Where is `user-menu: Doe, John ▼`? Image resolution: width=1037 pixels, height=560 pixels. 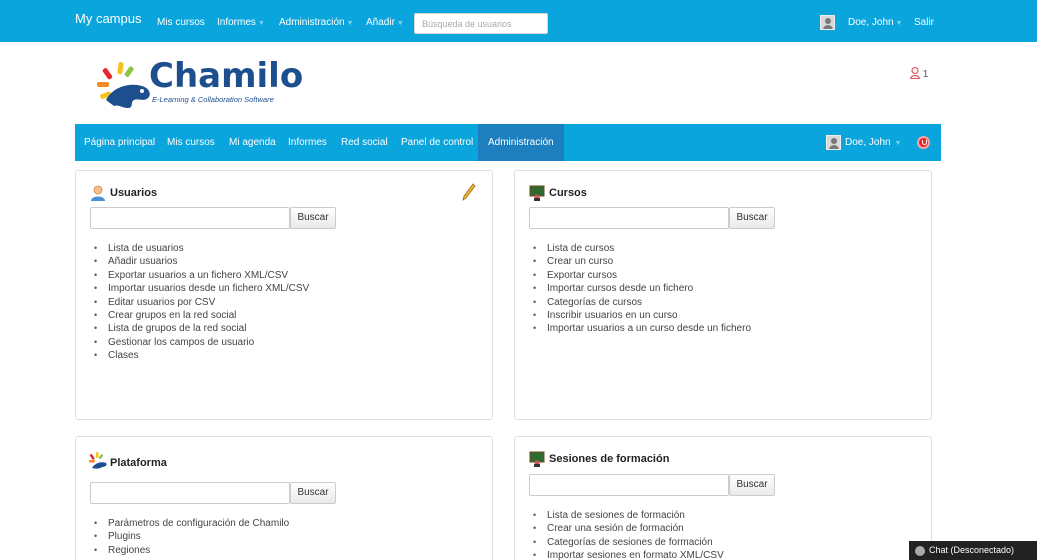
user-menu: Doe, John ▼ is located at coordinates (875, 22).